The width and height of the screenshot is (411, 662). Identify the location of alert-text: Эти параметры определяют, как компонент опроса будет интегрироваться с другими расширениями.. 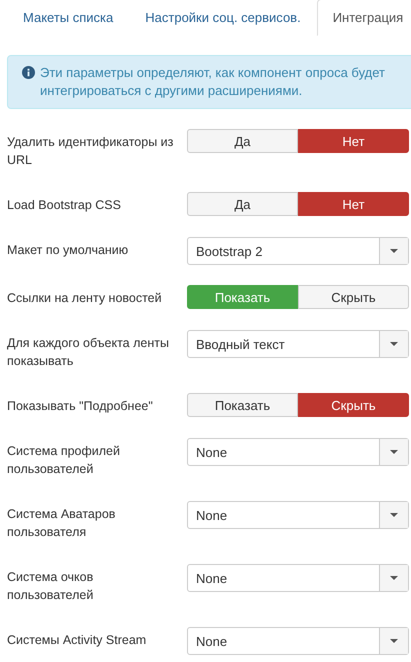
(213, 82).